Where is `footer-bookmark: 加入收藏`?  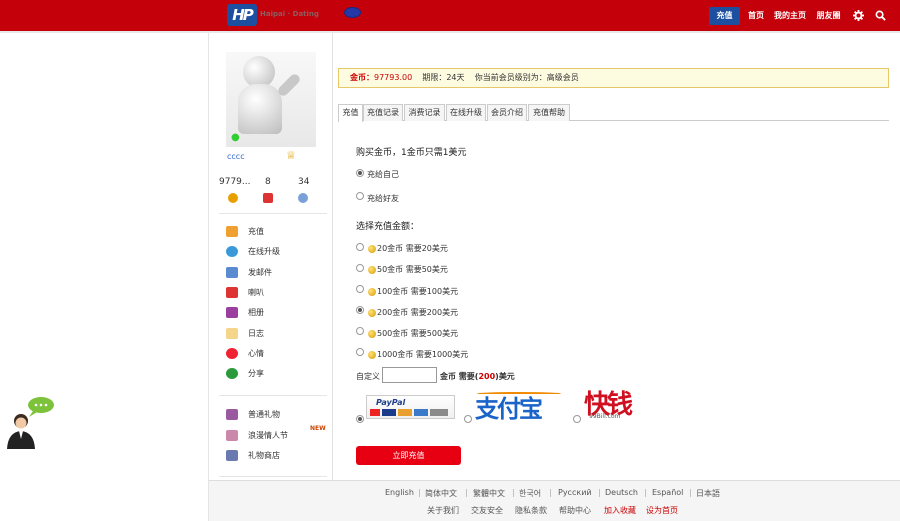 footer-bookmark: 加入收藏 is located at coordinates (620, 510).